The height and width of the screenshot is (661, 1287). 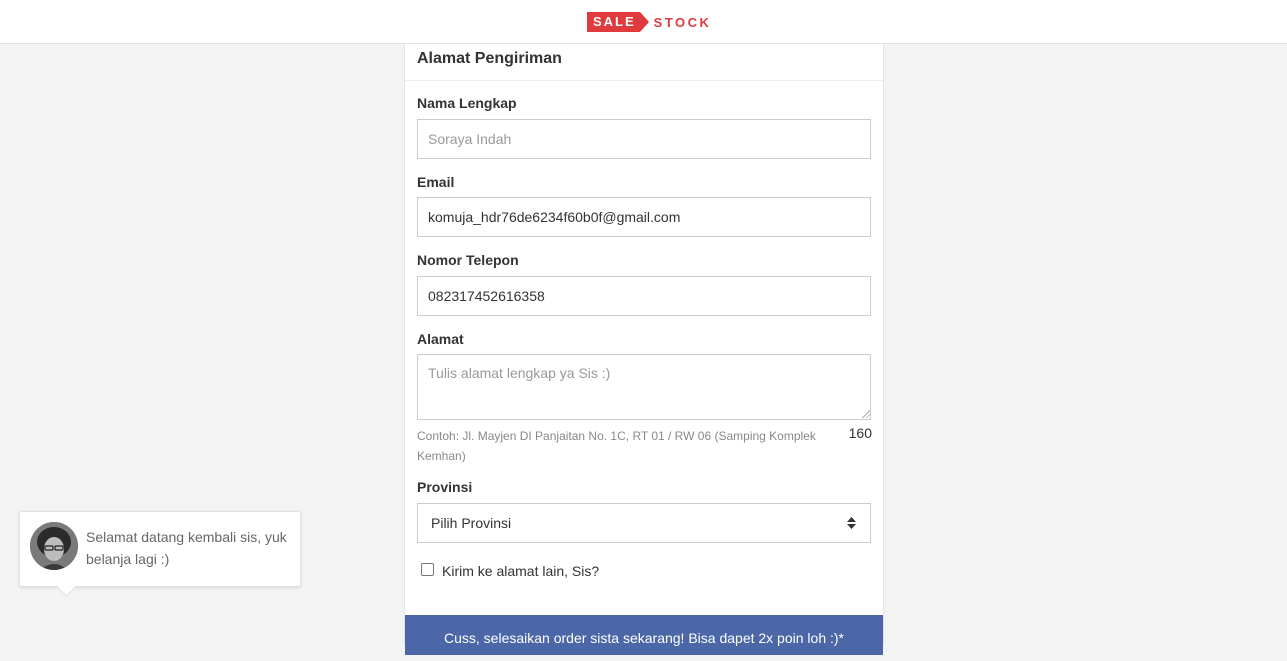 I want to click on form-title: Alamat Pengiriman, so click(x=644, y=62).